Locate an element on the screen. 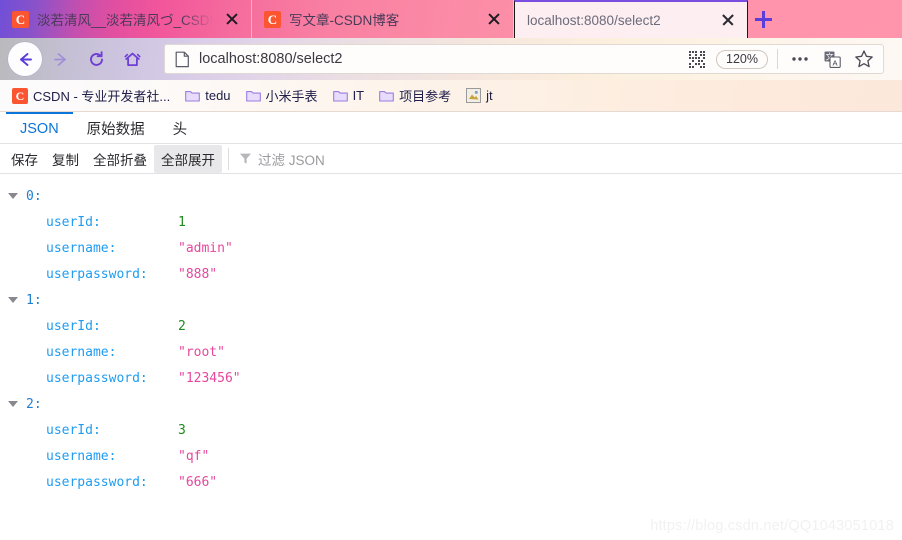 The image size is (902, 540). json-property-row: username: "root" is located at coordinates (451, 352).